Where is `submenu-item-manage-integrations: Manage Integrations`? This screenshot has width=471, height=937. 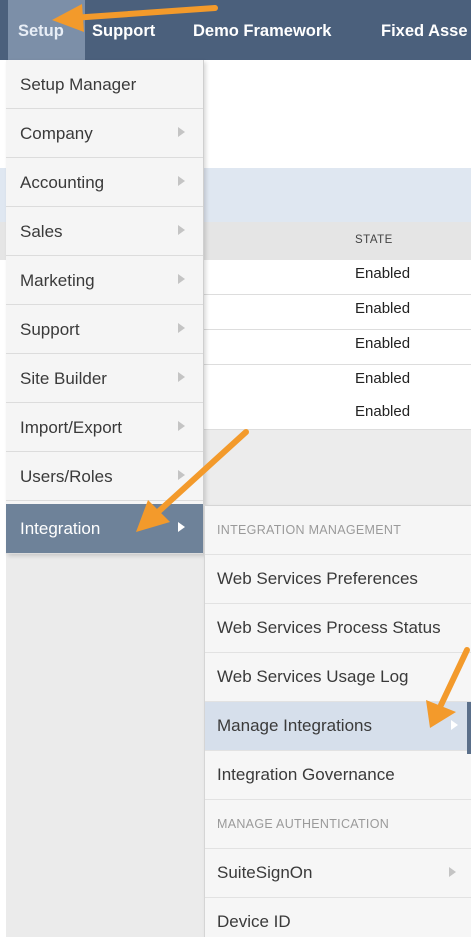
submenu-item-manage-integrations: Manage Integrations is located at coordinates (336, 726).